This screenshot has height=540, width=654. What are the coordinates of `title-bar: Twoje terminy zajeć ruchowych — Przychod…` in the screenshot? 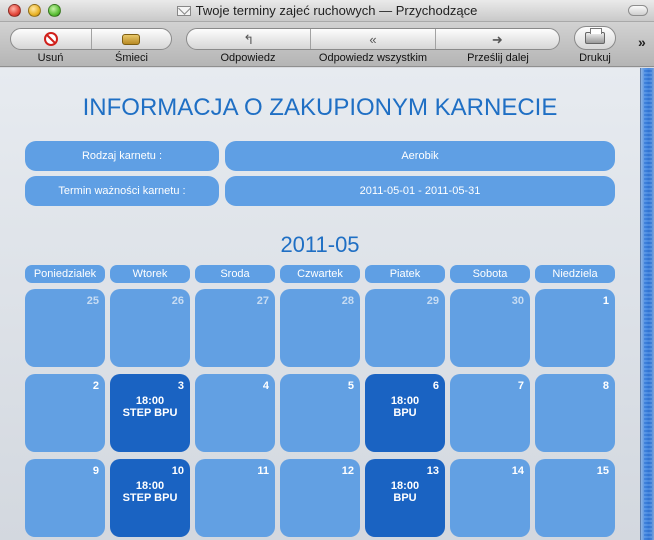 It's located at (327, 11).